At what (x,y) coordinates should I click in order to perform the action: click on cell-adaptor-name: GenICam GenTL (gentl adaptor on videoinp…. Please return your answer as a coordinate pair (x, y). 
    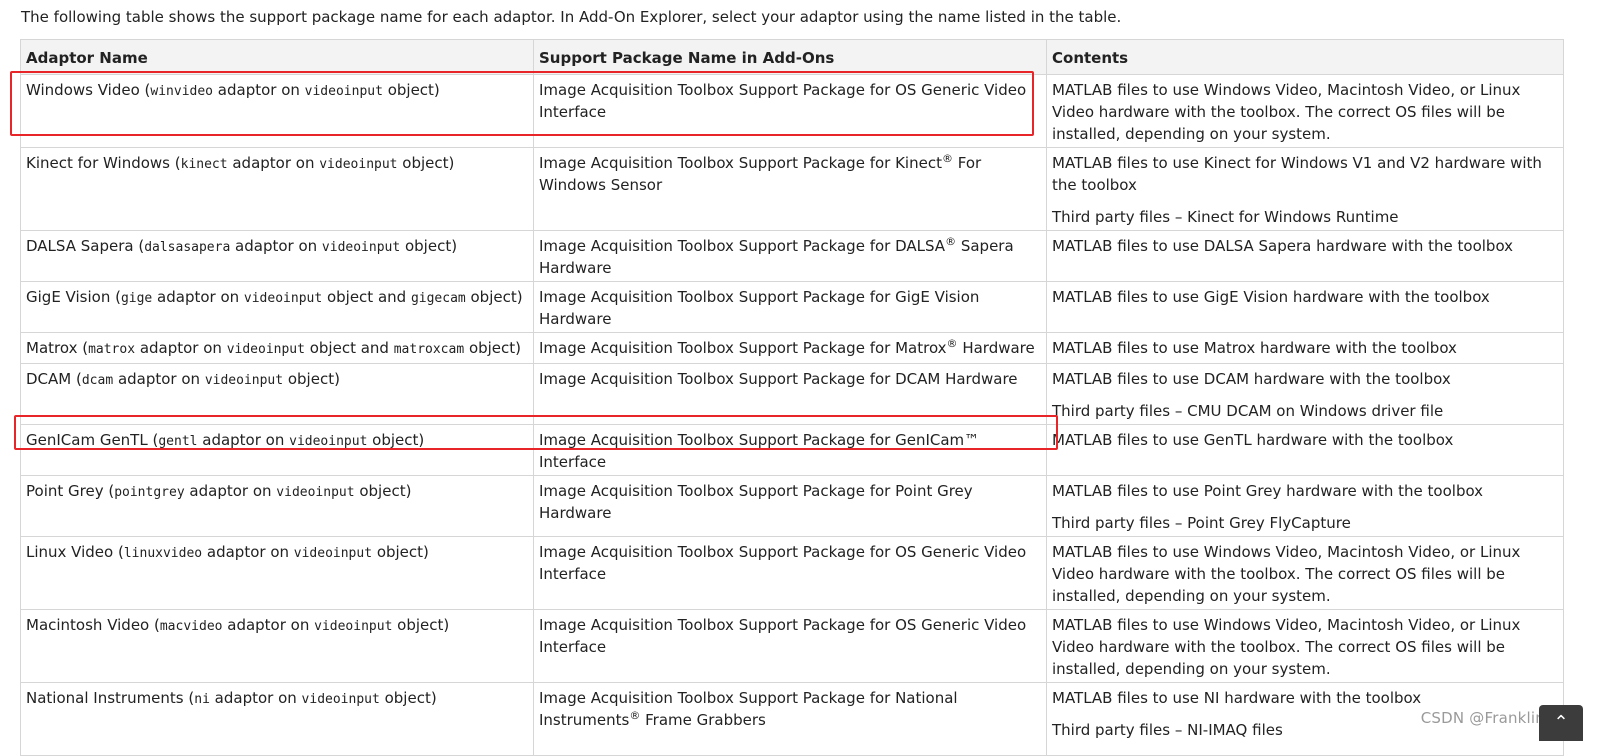
    Looking at the image, I should click on (277, 450).